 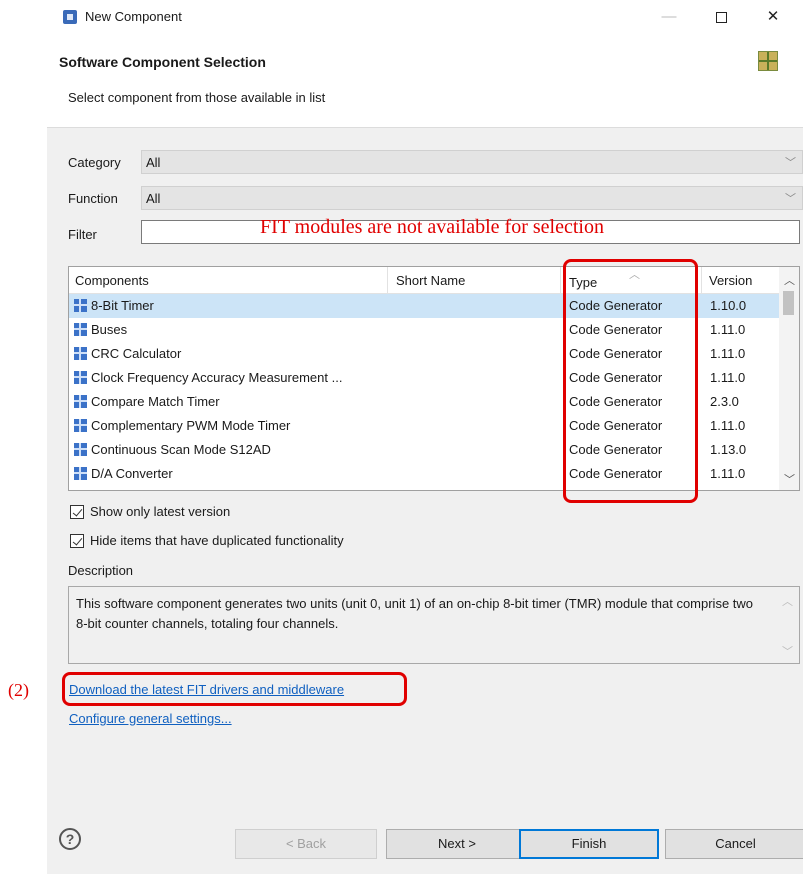 What do you see at coordinates (589, 844) in the screenshot?
I see `finish-button: Finish` at bounding box center [589, 844].